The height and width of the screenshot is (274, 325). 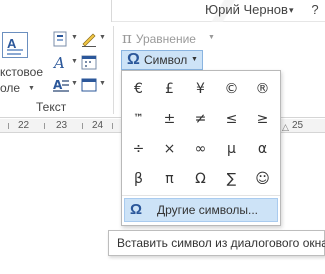 I want to click on quick-parts-icon, so click(x=61, y=39).